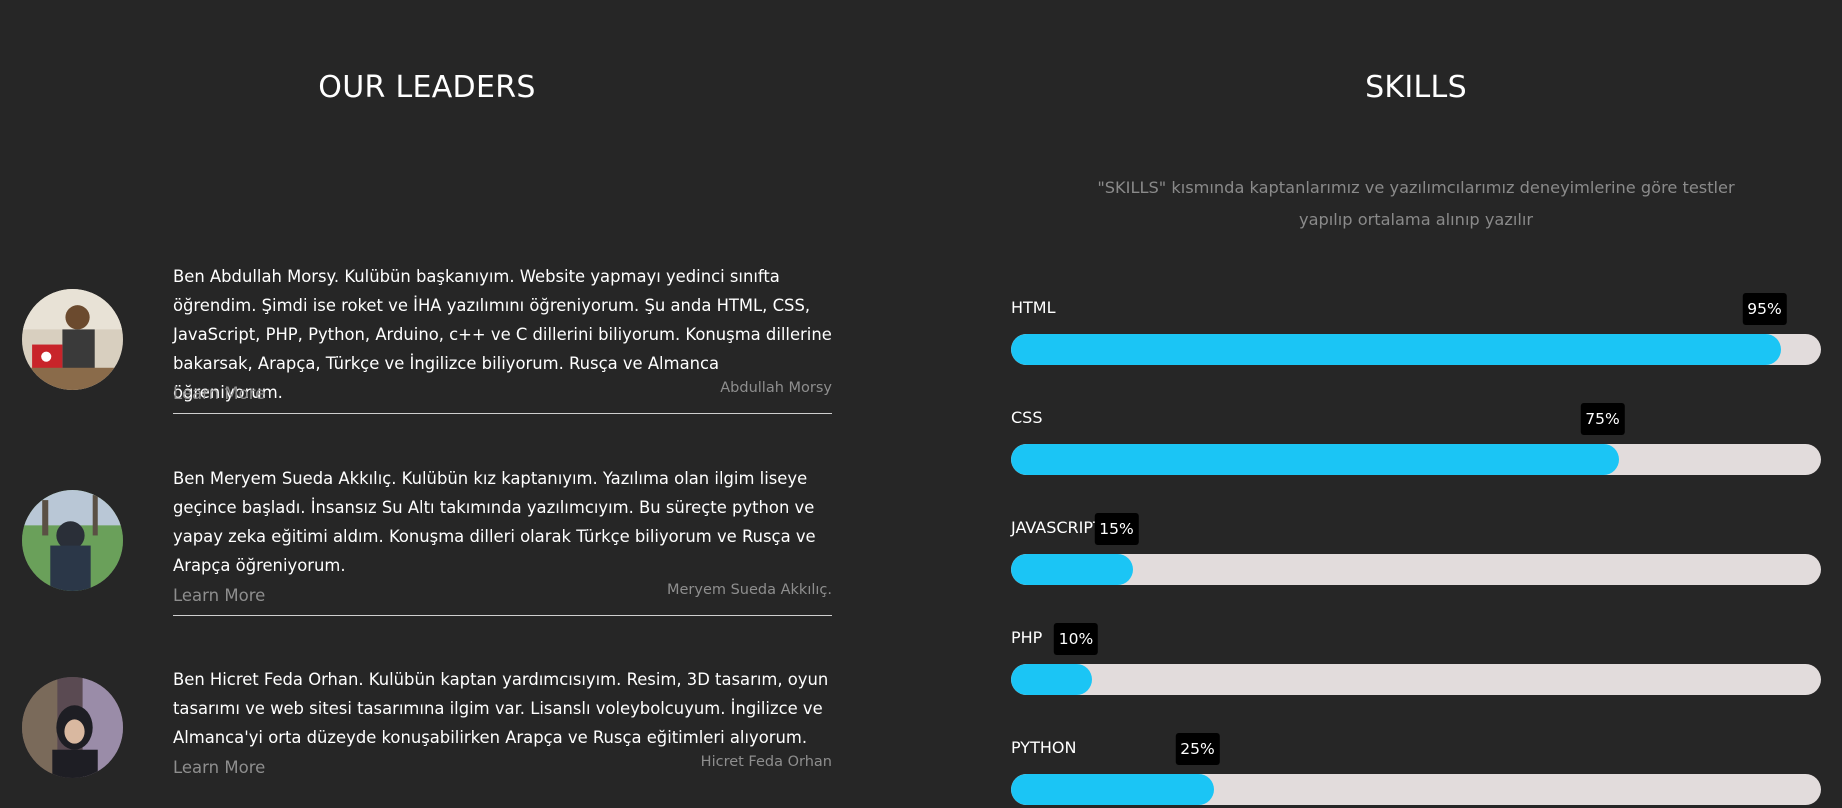  Describe the element at coordinates (1416, 770) in the screenshot. I see `skill-python: PYTHON 25%` at that location.